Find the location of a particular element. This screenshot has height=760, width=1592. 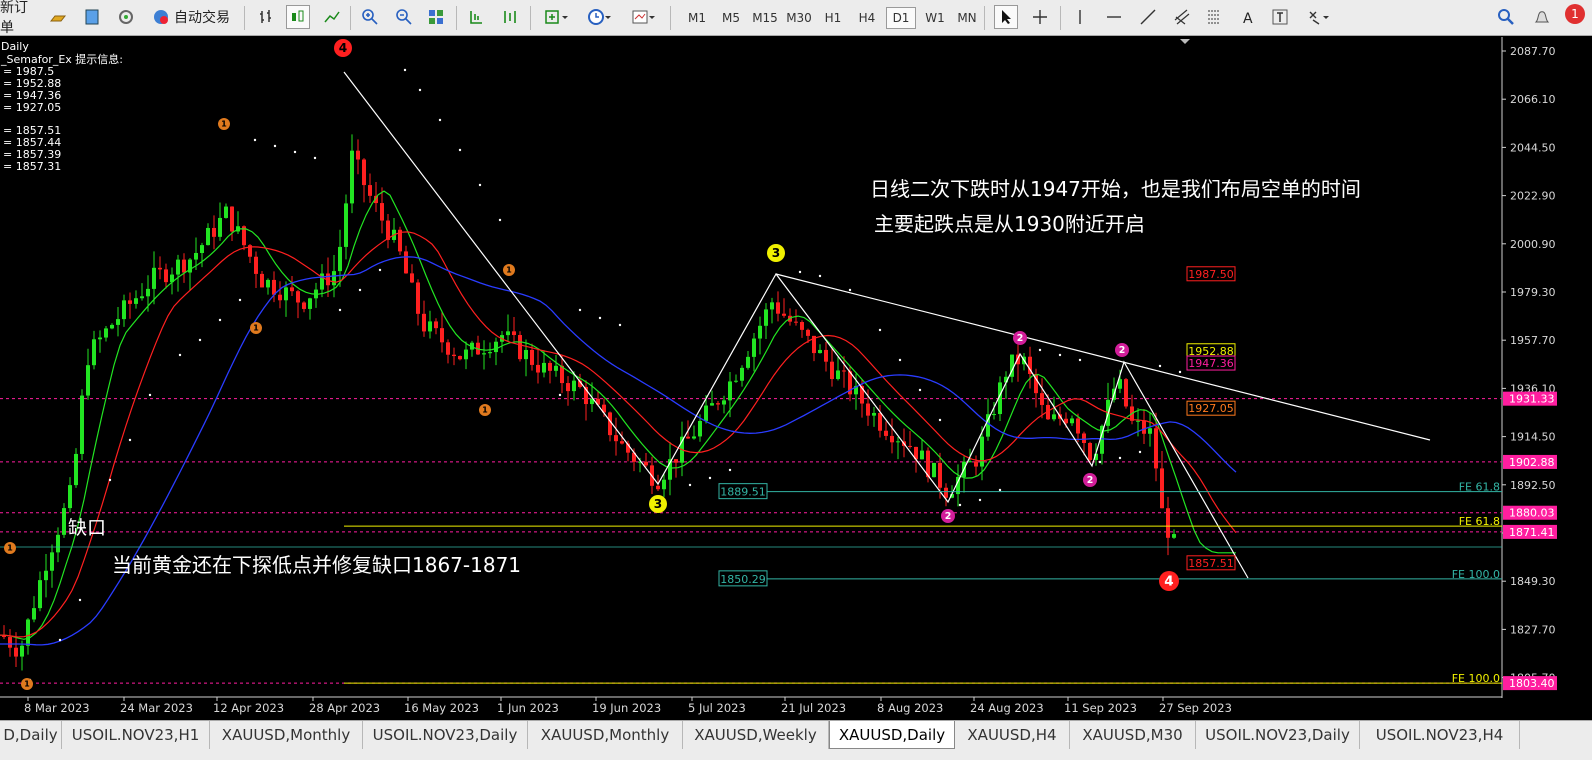

timeframe-m30: M30 is located at coordinates (799, 18).